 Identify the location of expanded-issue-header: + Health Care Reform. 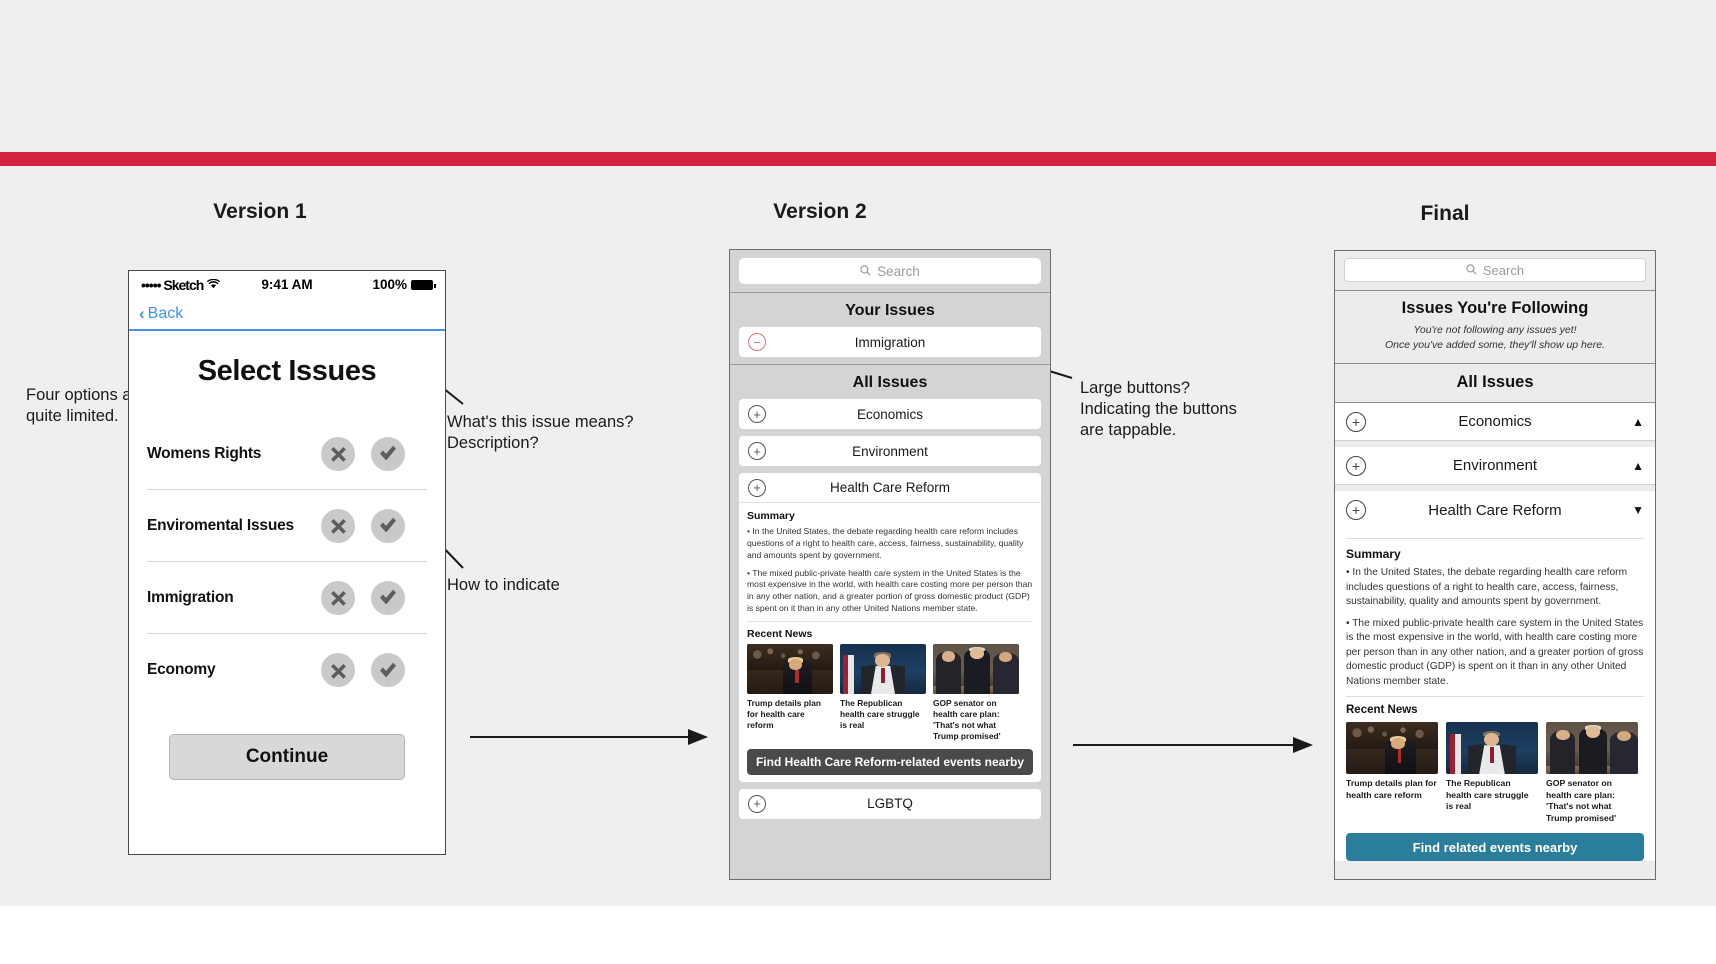
(890, 488).